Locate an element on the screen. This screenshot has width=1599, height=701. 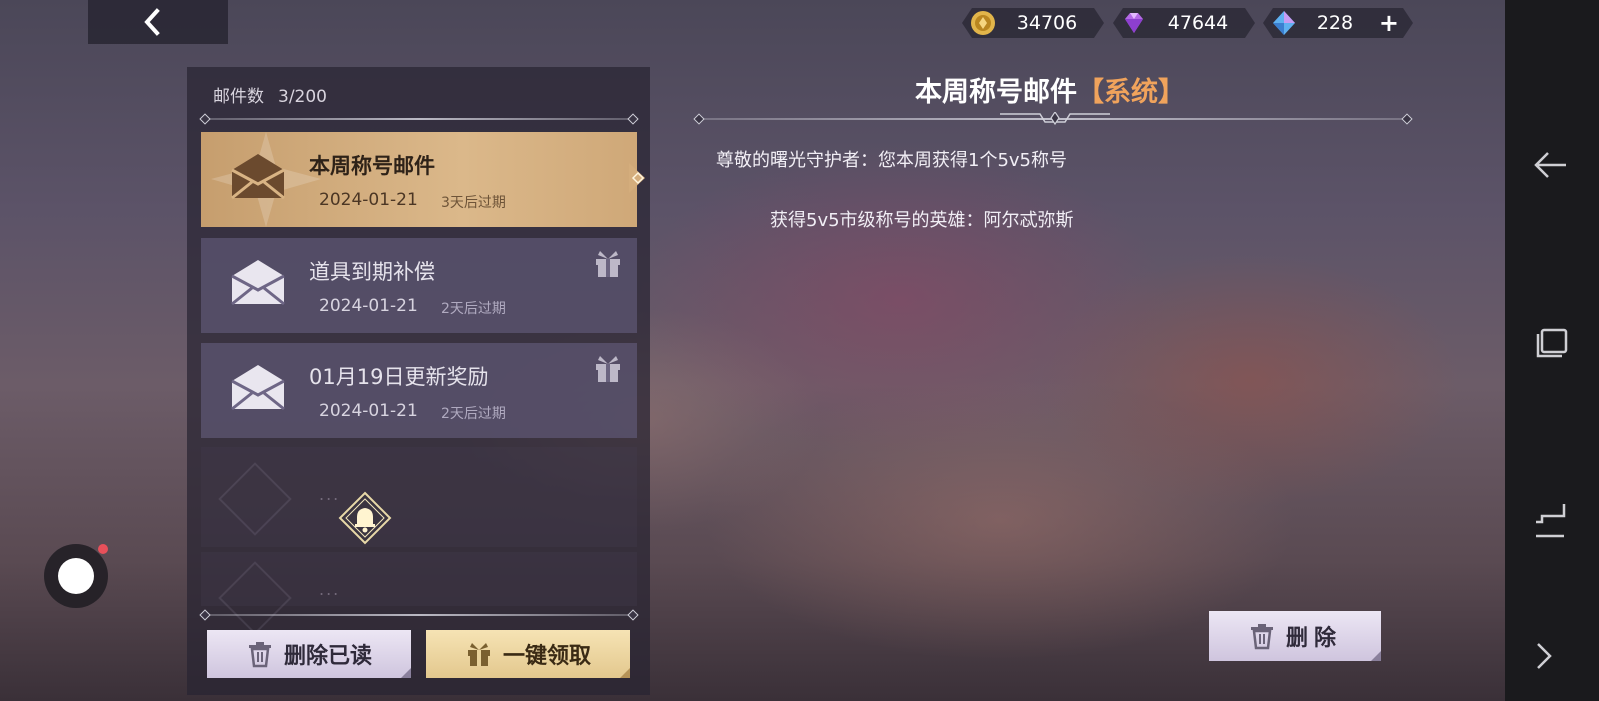
blue-crystal-icon is located at coordinates (1284, 23).